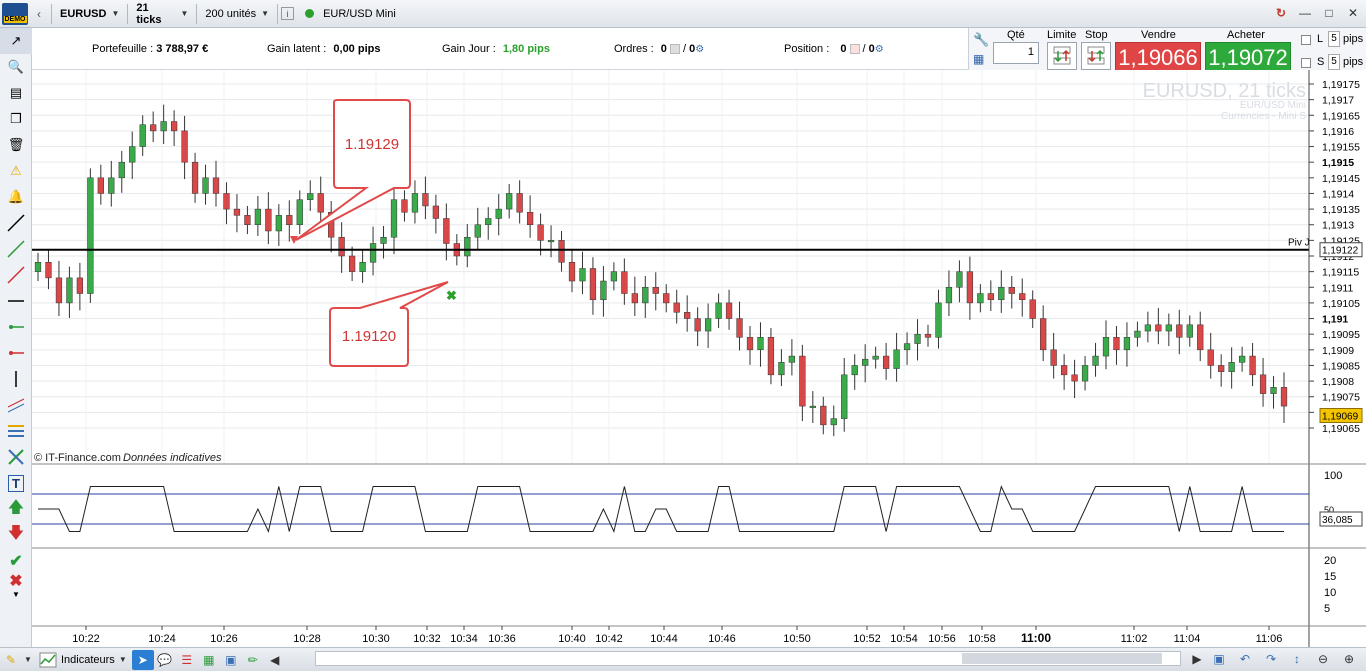 The height and width of the screenshot is (671, 1366). What do you see at coordinates (16, 249) in the screenshot?
I see `trendline-green-icon` at bounding box center [16, 249].